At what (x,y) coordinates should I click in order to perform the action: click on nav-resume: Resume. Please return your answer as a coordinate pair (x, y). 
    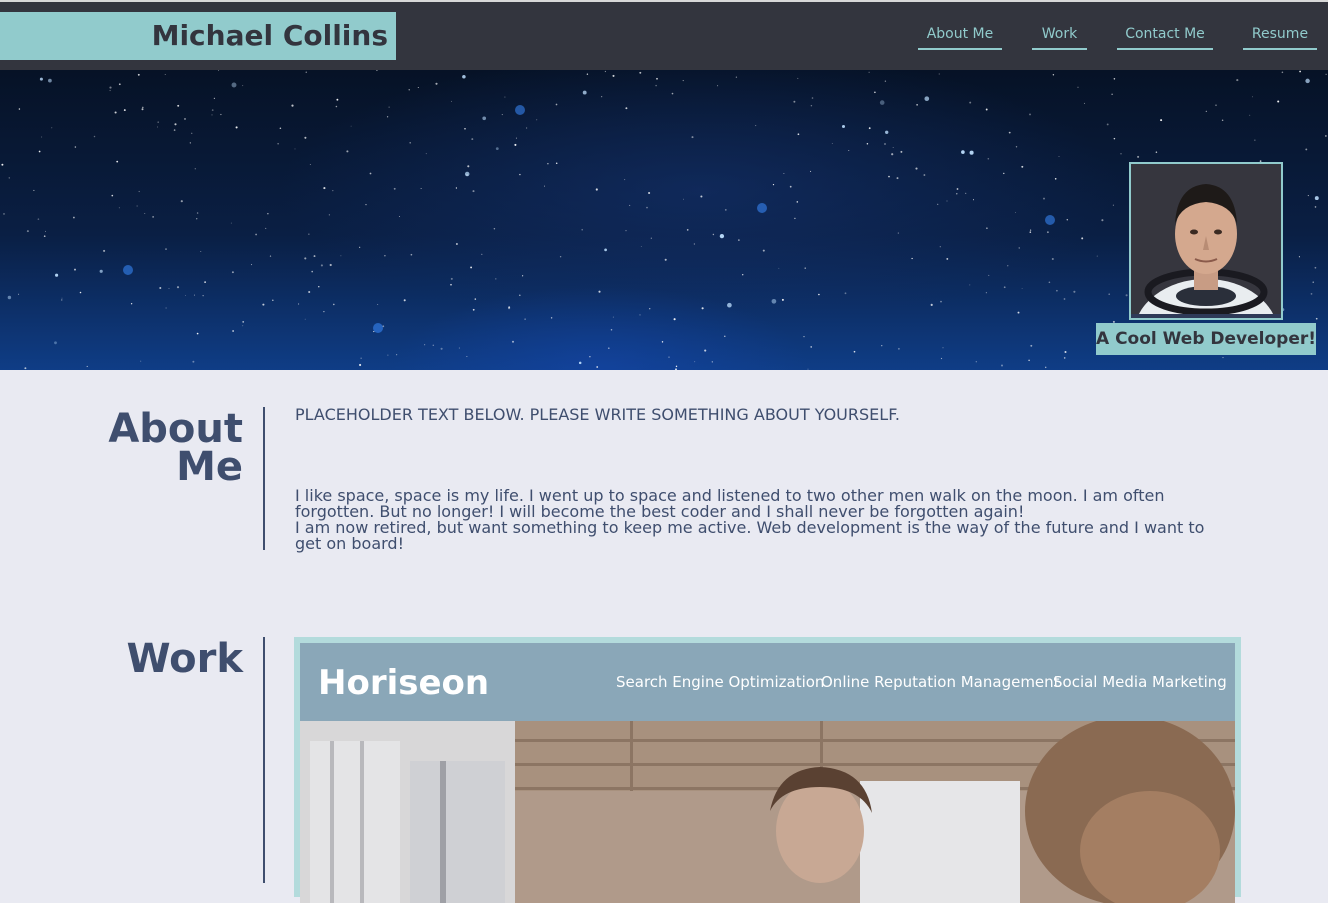
    Looking at the image, I should click on (1280, 37).